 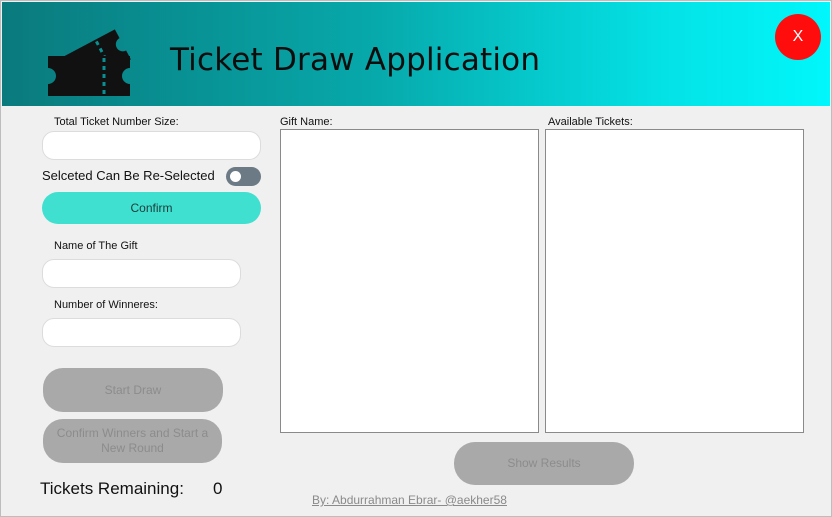 What do you see at coordinates (96, 246) in the screenshot?
I see `gift-name-label: Name of The Gift` at bounding box center [96, 246].